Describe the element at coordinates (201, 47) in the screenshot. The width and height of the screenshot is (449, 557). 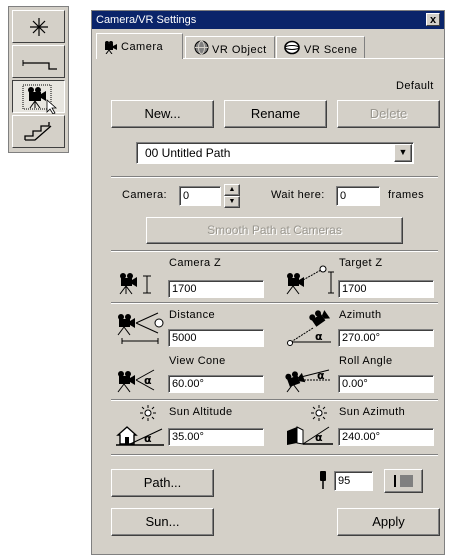
I see `globe-icon` at that location.